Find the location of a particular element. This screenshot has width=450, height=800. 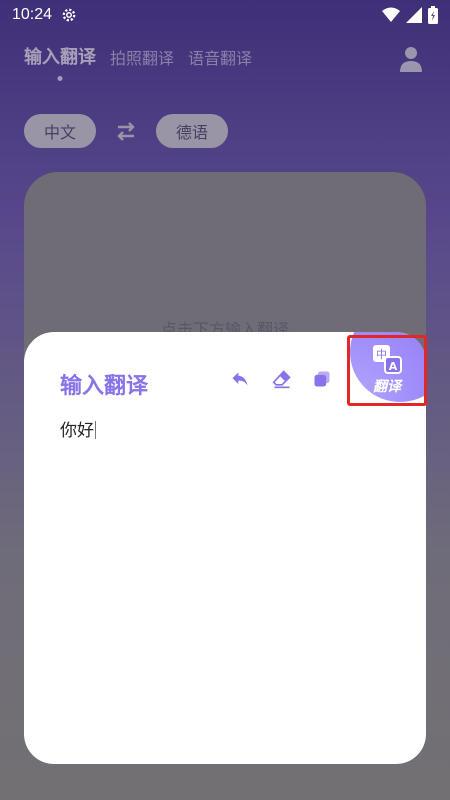

input-text-value: 你好 is located at coordinates (77, 431).